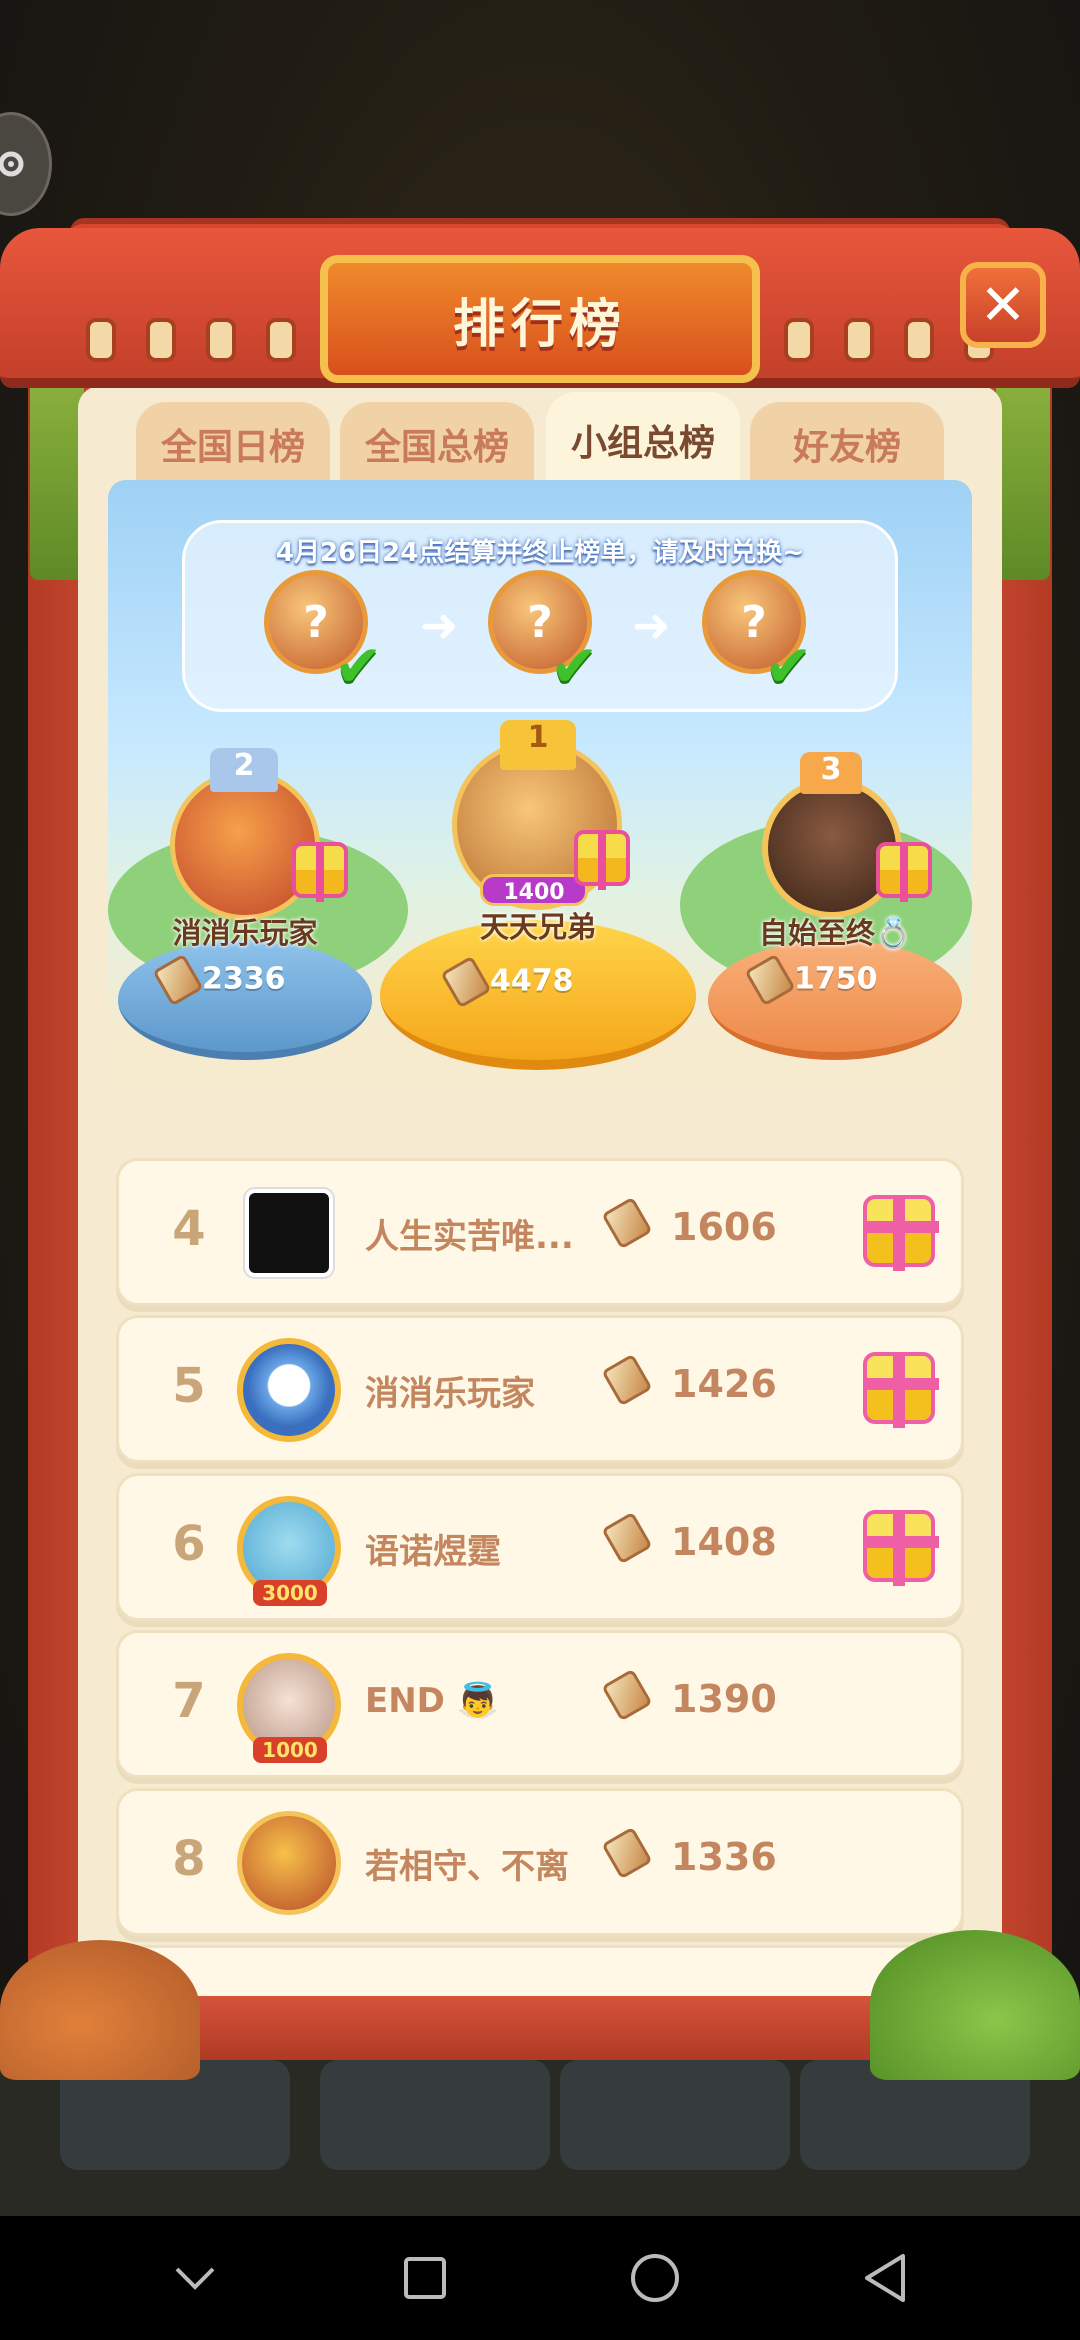 This screenshot has height=2340, width=1080. What do you see at coordinates (975, 2005) in the screenshot?
I see `bush-decoration-right` at bounding box center [975, 2005].